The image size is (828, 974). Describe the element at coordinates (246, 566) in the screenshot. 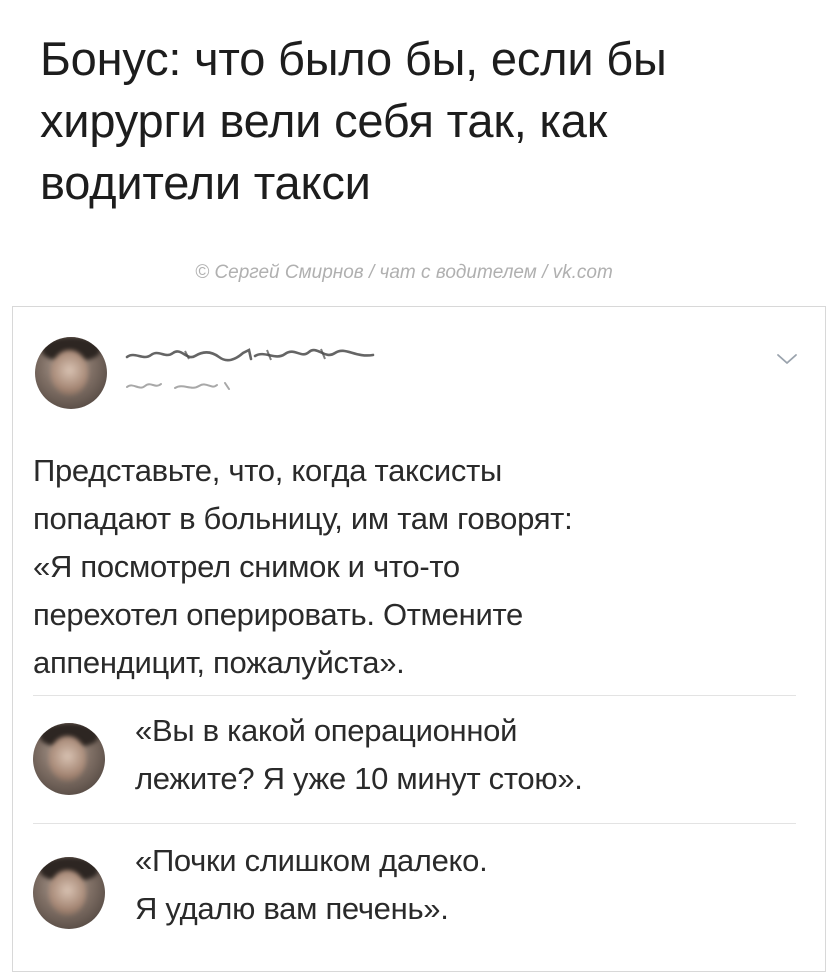

I see `post-text-line: «Я посмотрел снимок и что-то` at that location.